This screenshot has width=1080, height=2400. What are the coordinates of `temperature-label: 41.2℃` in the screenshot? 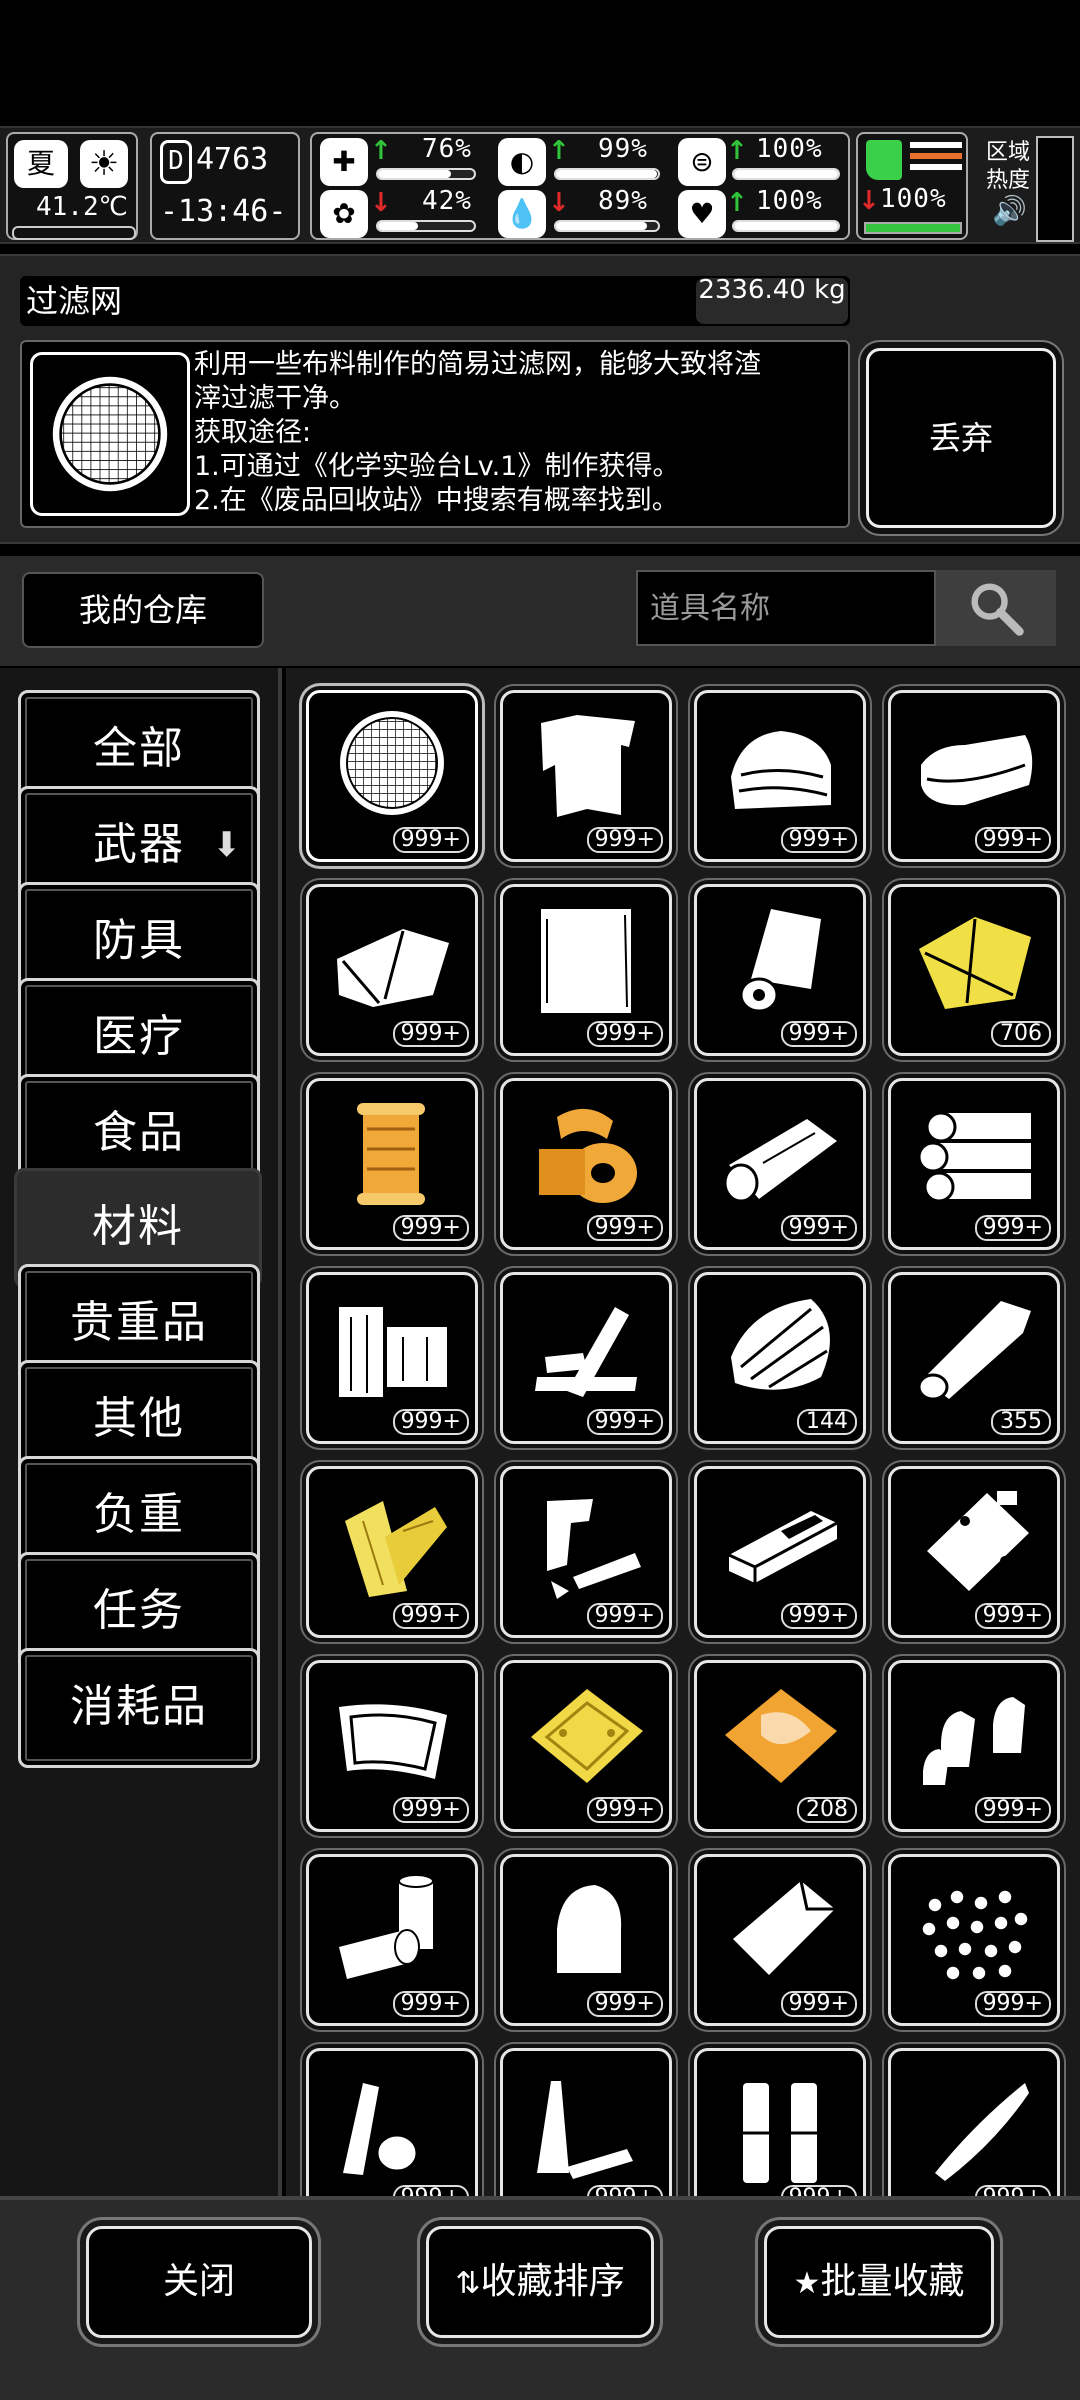 It's located at (82, 207).